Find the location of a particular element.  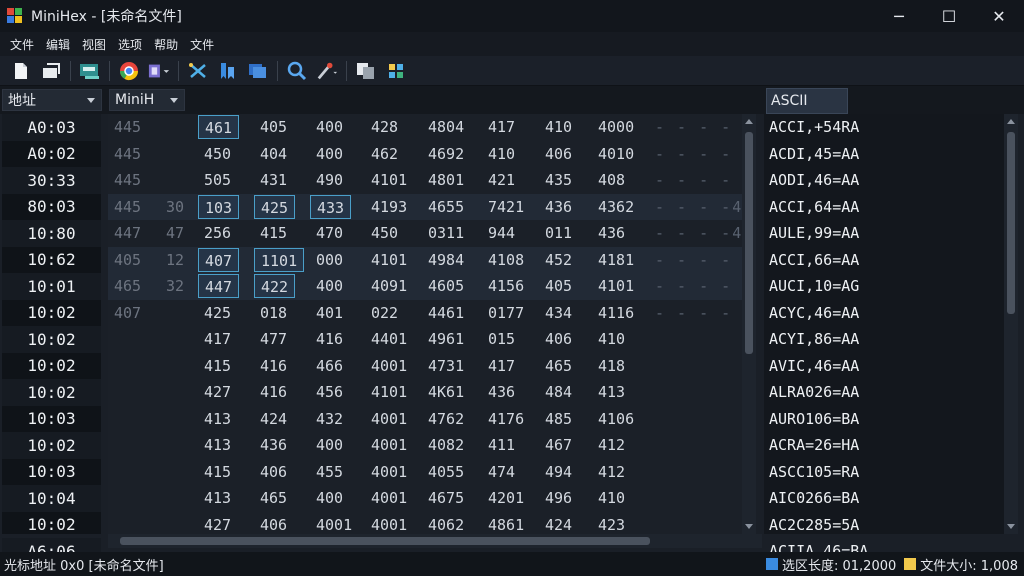

ascii-cell: ACYI,86=AA is located at coordinates (884, 339).